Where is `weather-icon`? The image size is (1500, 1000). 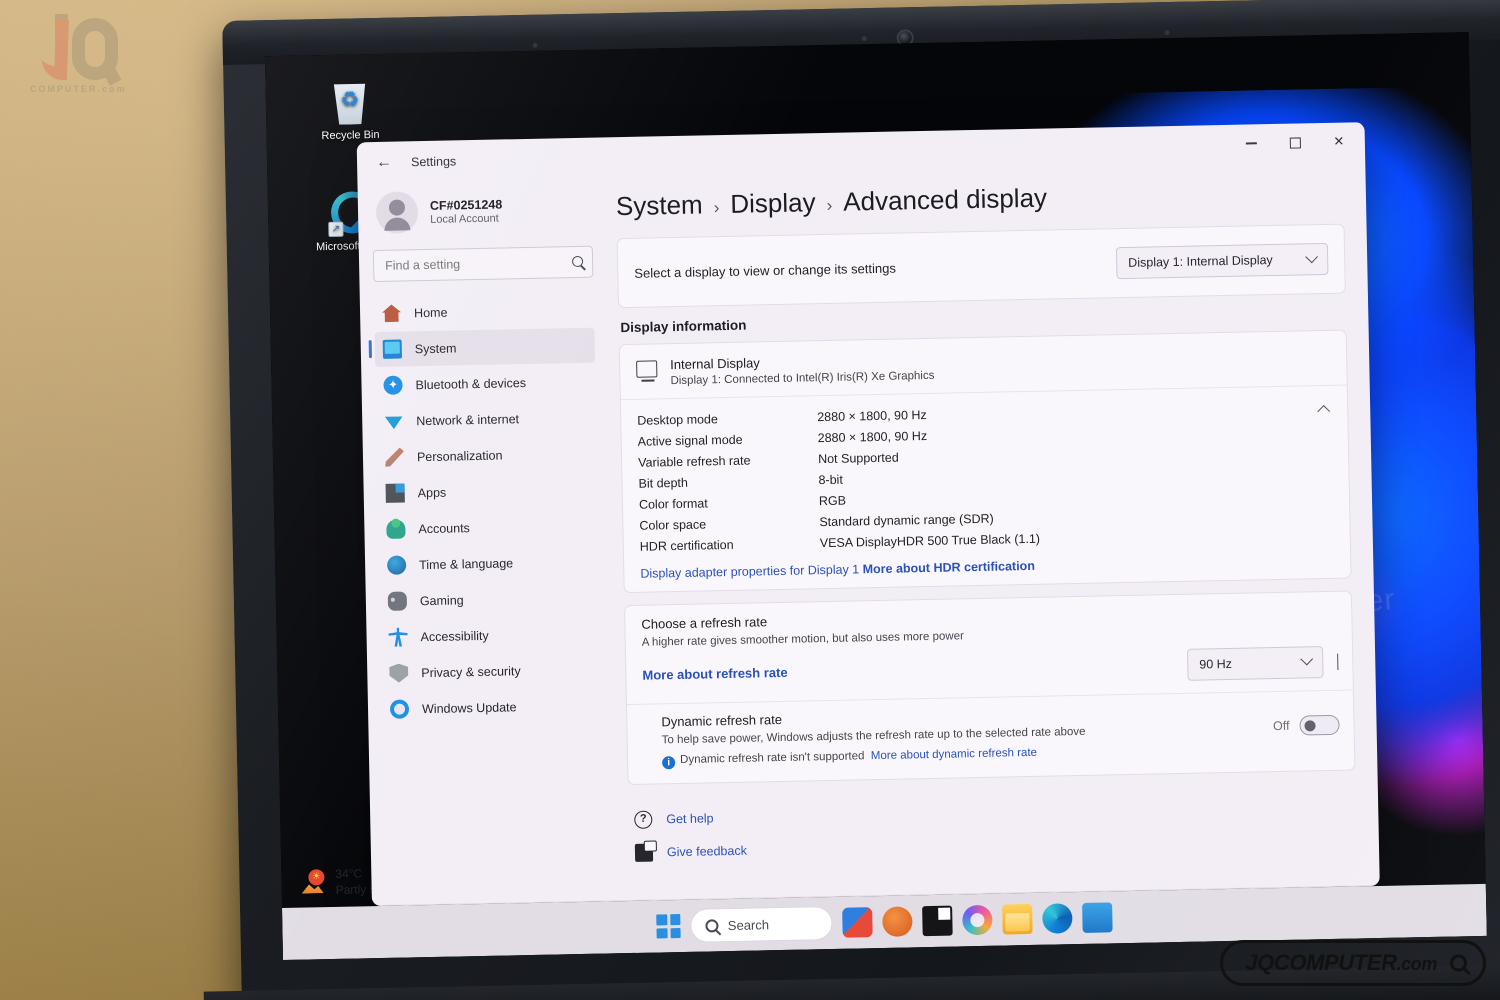
weather-icon is located at coordinates (314, 882).